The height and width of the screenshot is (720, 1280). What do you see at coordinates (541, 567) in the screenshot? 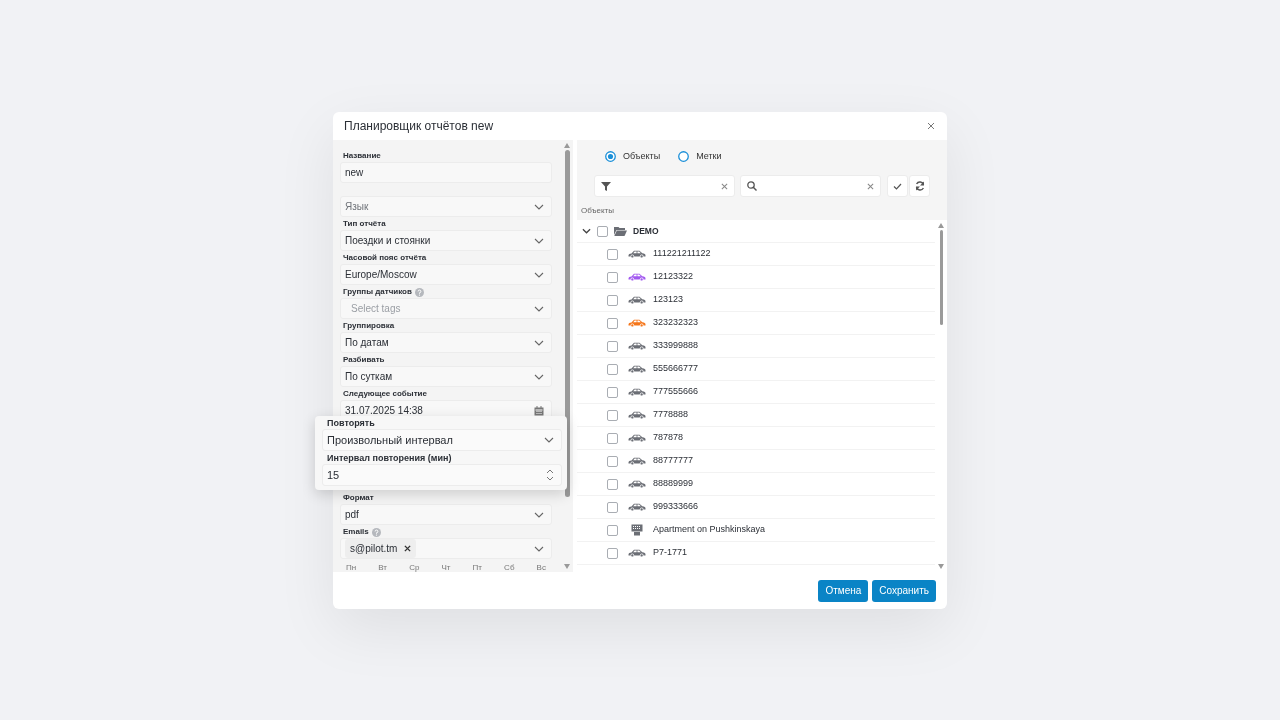
I see `weekday-label: Вс` at bounding box center [541, 567].